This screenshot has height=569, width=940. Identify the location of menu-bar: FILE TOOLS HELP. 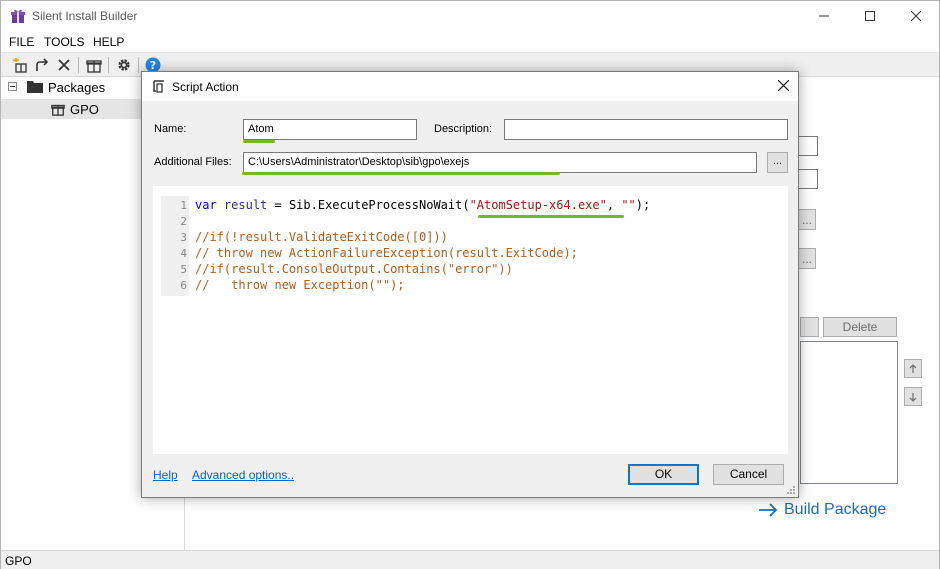
(470, 42).